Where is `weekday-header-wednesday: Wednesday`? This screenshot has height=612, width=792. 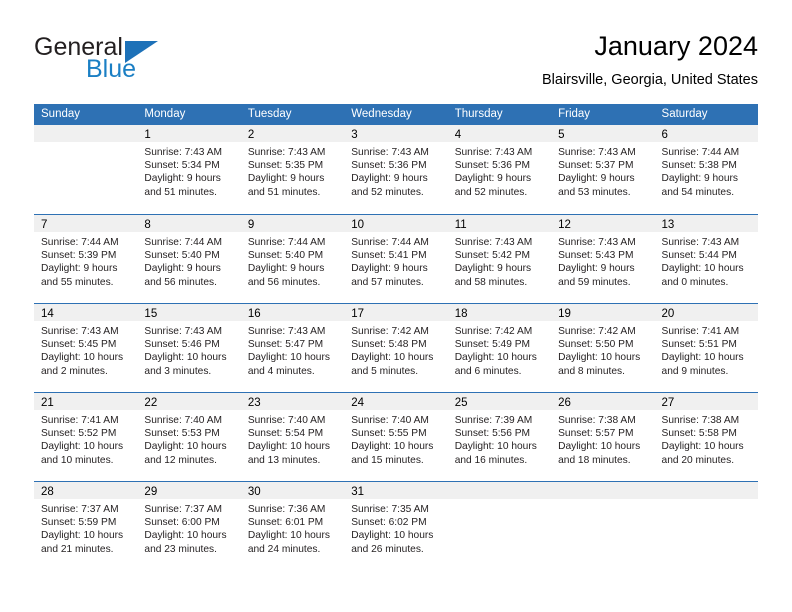
weekday-header-wednesday: Wednesday is located at coordinates (381, 114).